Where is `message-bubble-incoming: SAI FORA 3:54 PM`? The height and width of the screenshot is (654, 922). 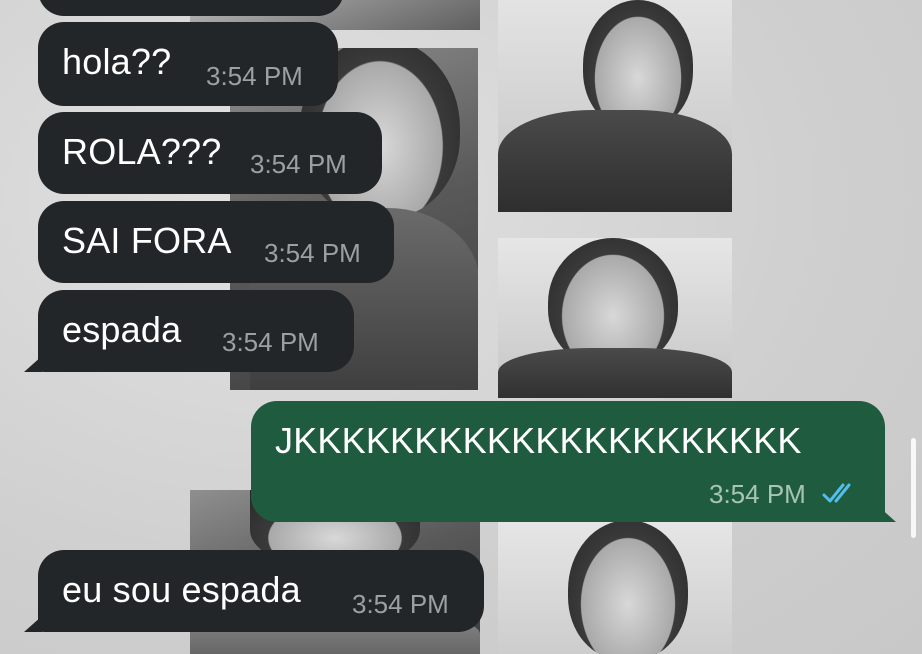 message-bubble-incoming: SAI FORA 3:54 PM is located at coordinates (216, 242).